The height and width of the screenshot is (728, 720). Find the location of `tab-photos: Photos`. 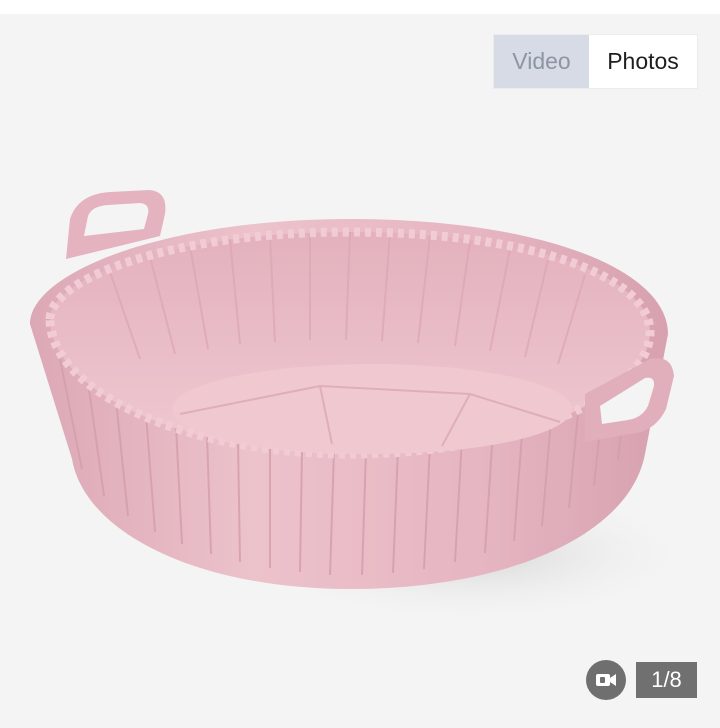

tab-photos: Photos is located at coordinates (643, 61).